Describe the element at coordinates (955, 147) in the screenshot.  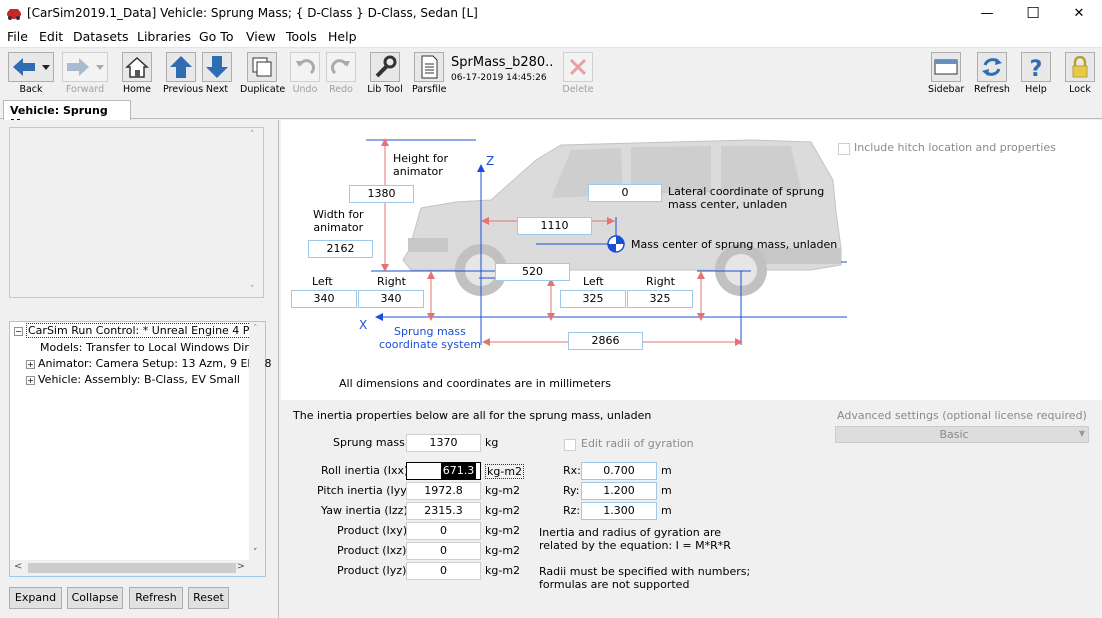
I see `hitch-label: Include hitch location and properties` at that location.